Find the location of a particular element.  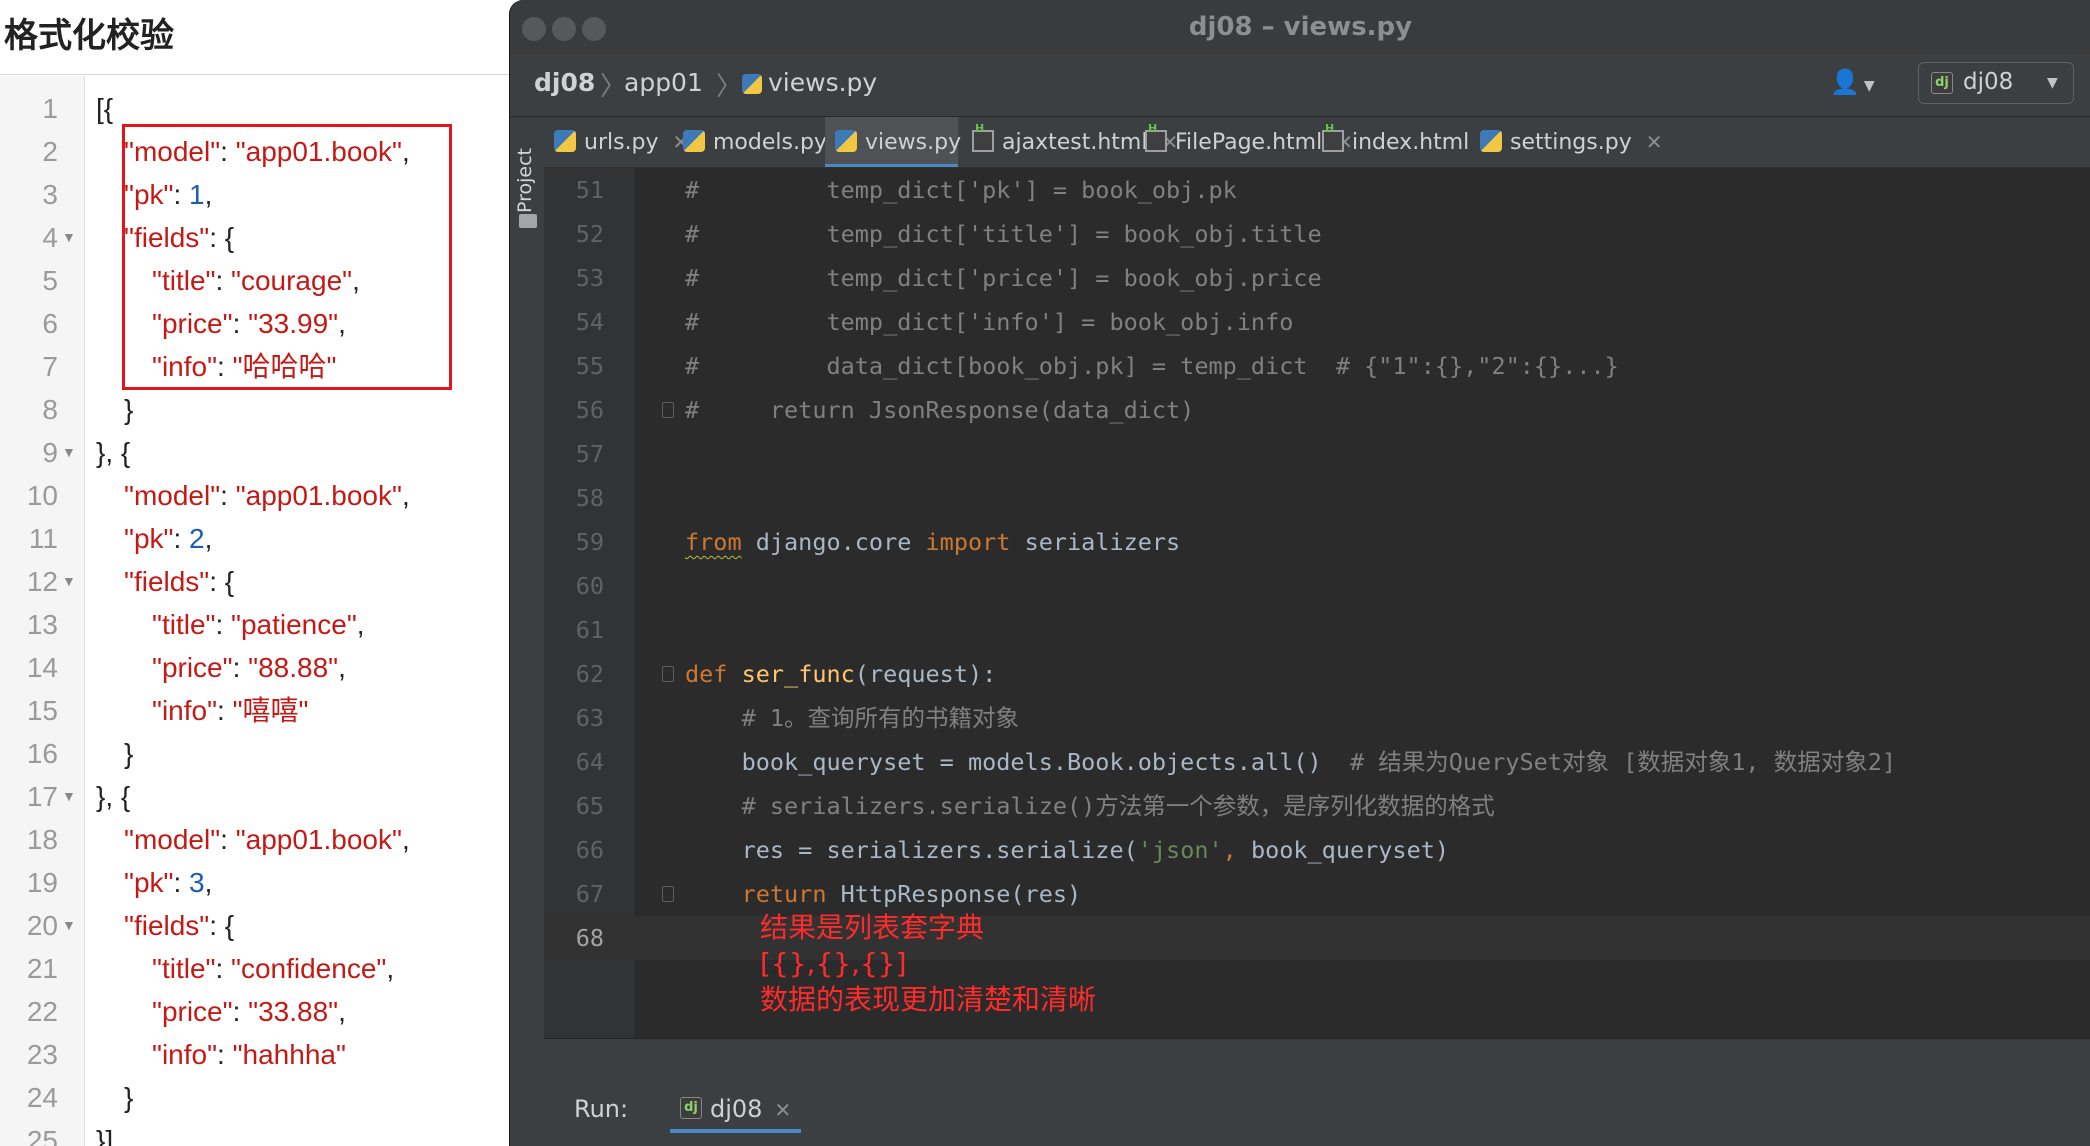

json-token: "88.88" is located at coordinates (293, 667).